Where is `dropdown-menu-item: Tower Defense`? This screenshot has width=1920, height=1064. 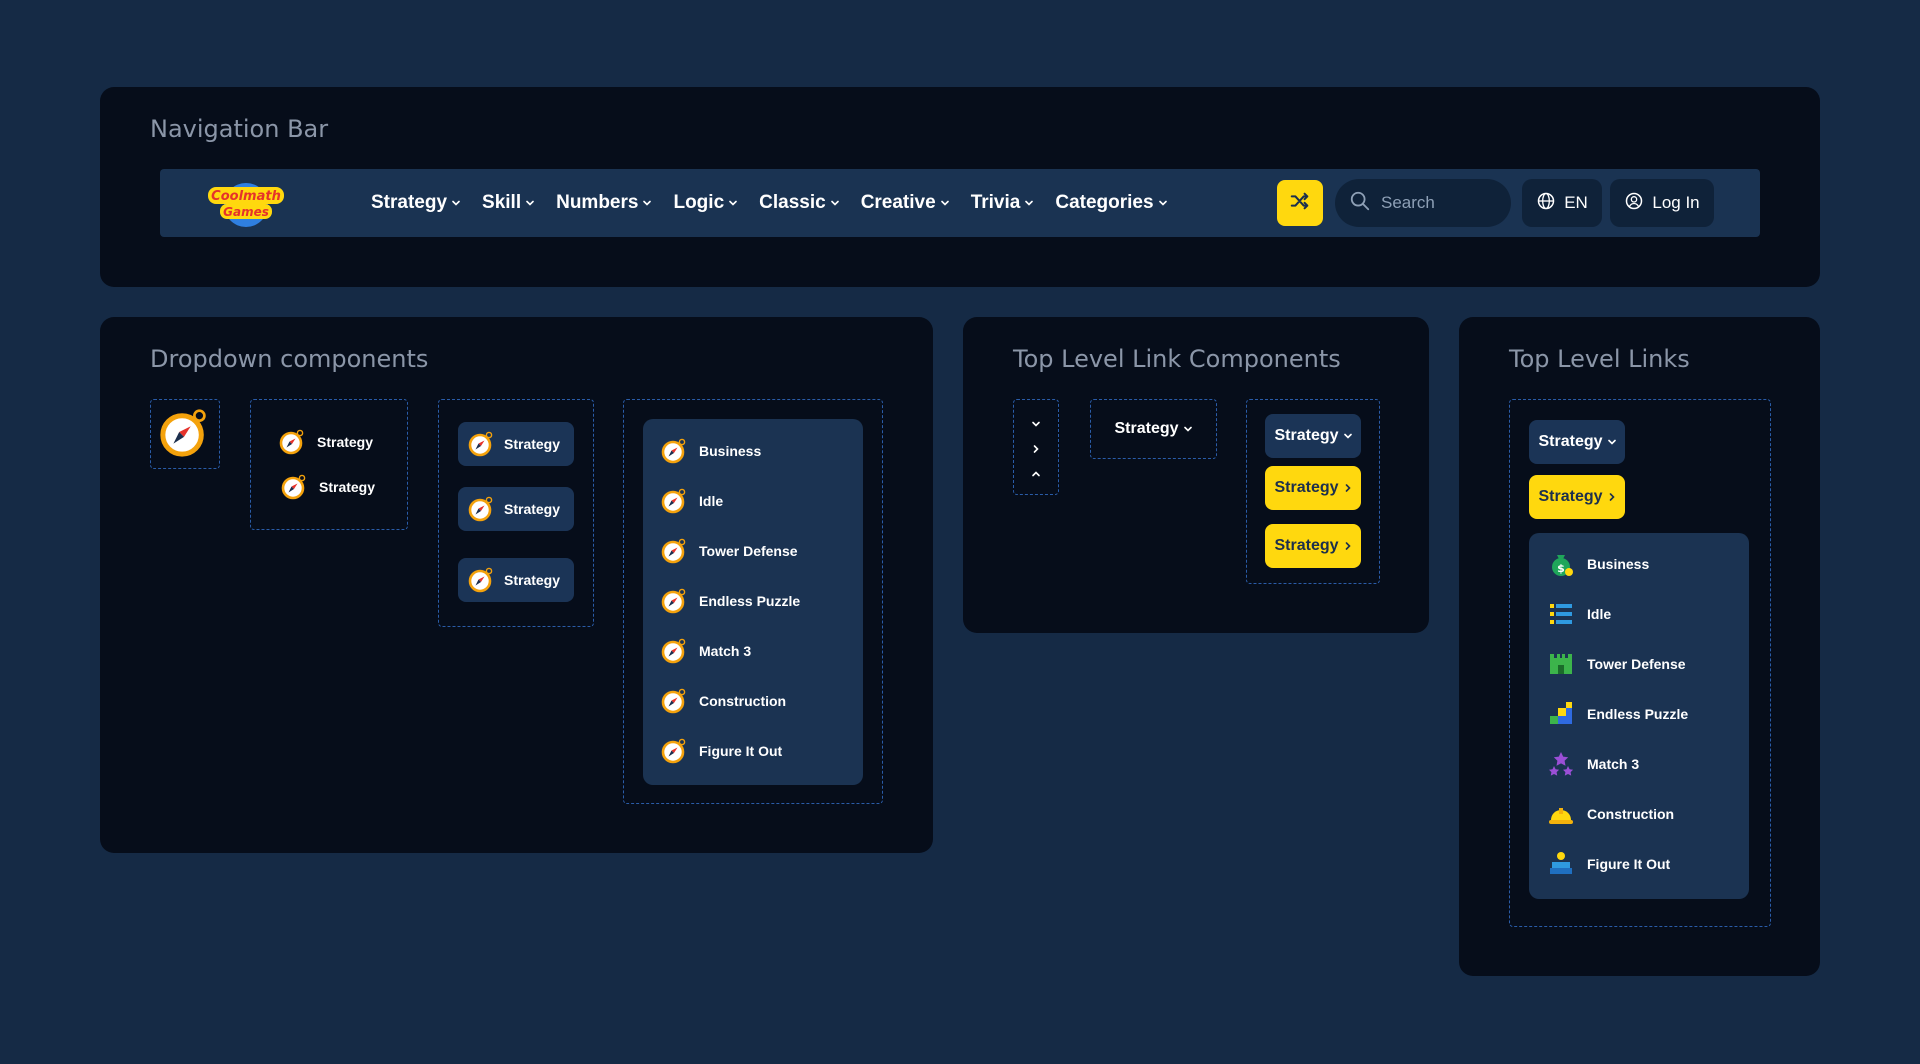 dropdown-menu-item: Tower Defense is located at coordinates (729, 551).